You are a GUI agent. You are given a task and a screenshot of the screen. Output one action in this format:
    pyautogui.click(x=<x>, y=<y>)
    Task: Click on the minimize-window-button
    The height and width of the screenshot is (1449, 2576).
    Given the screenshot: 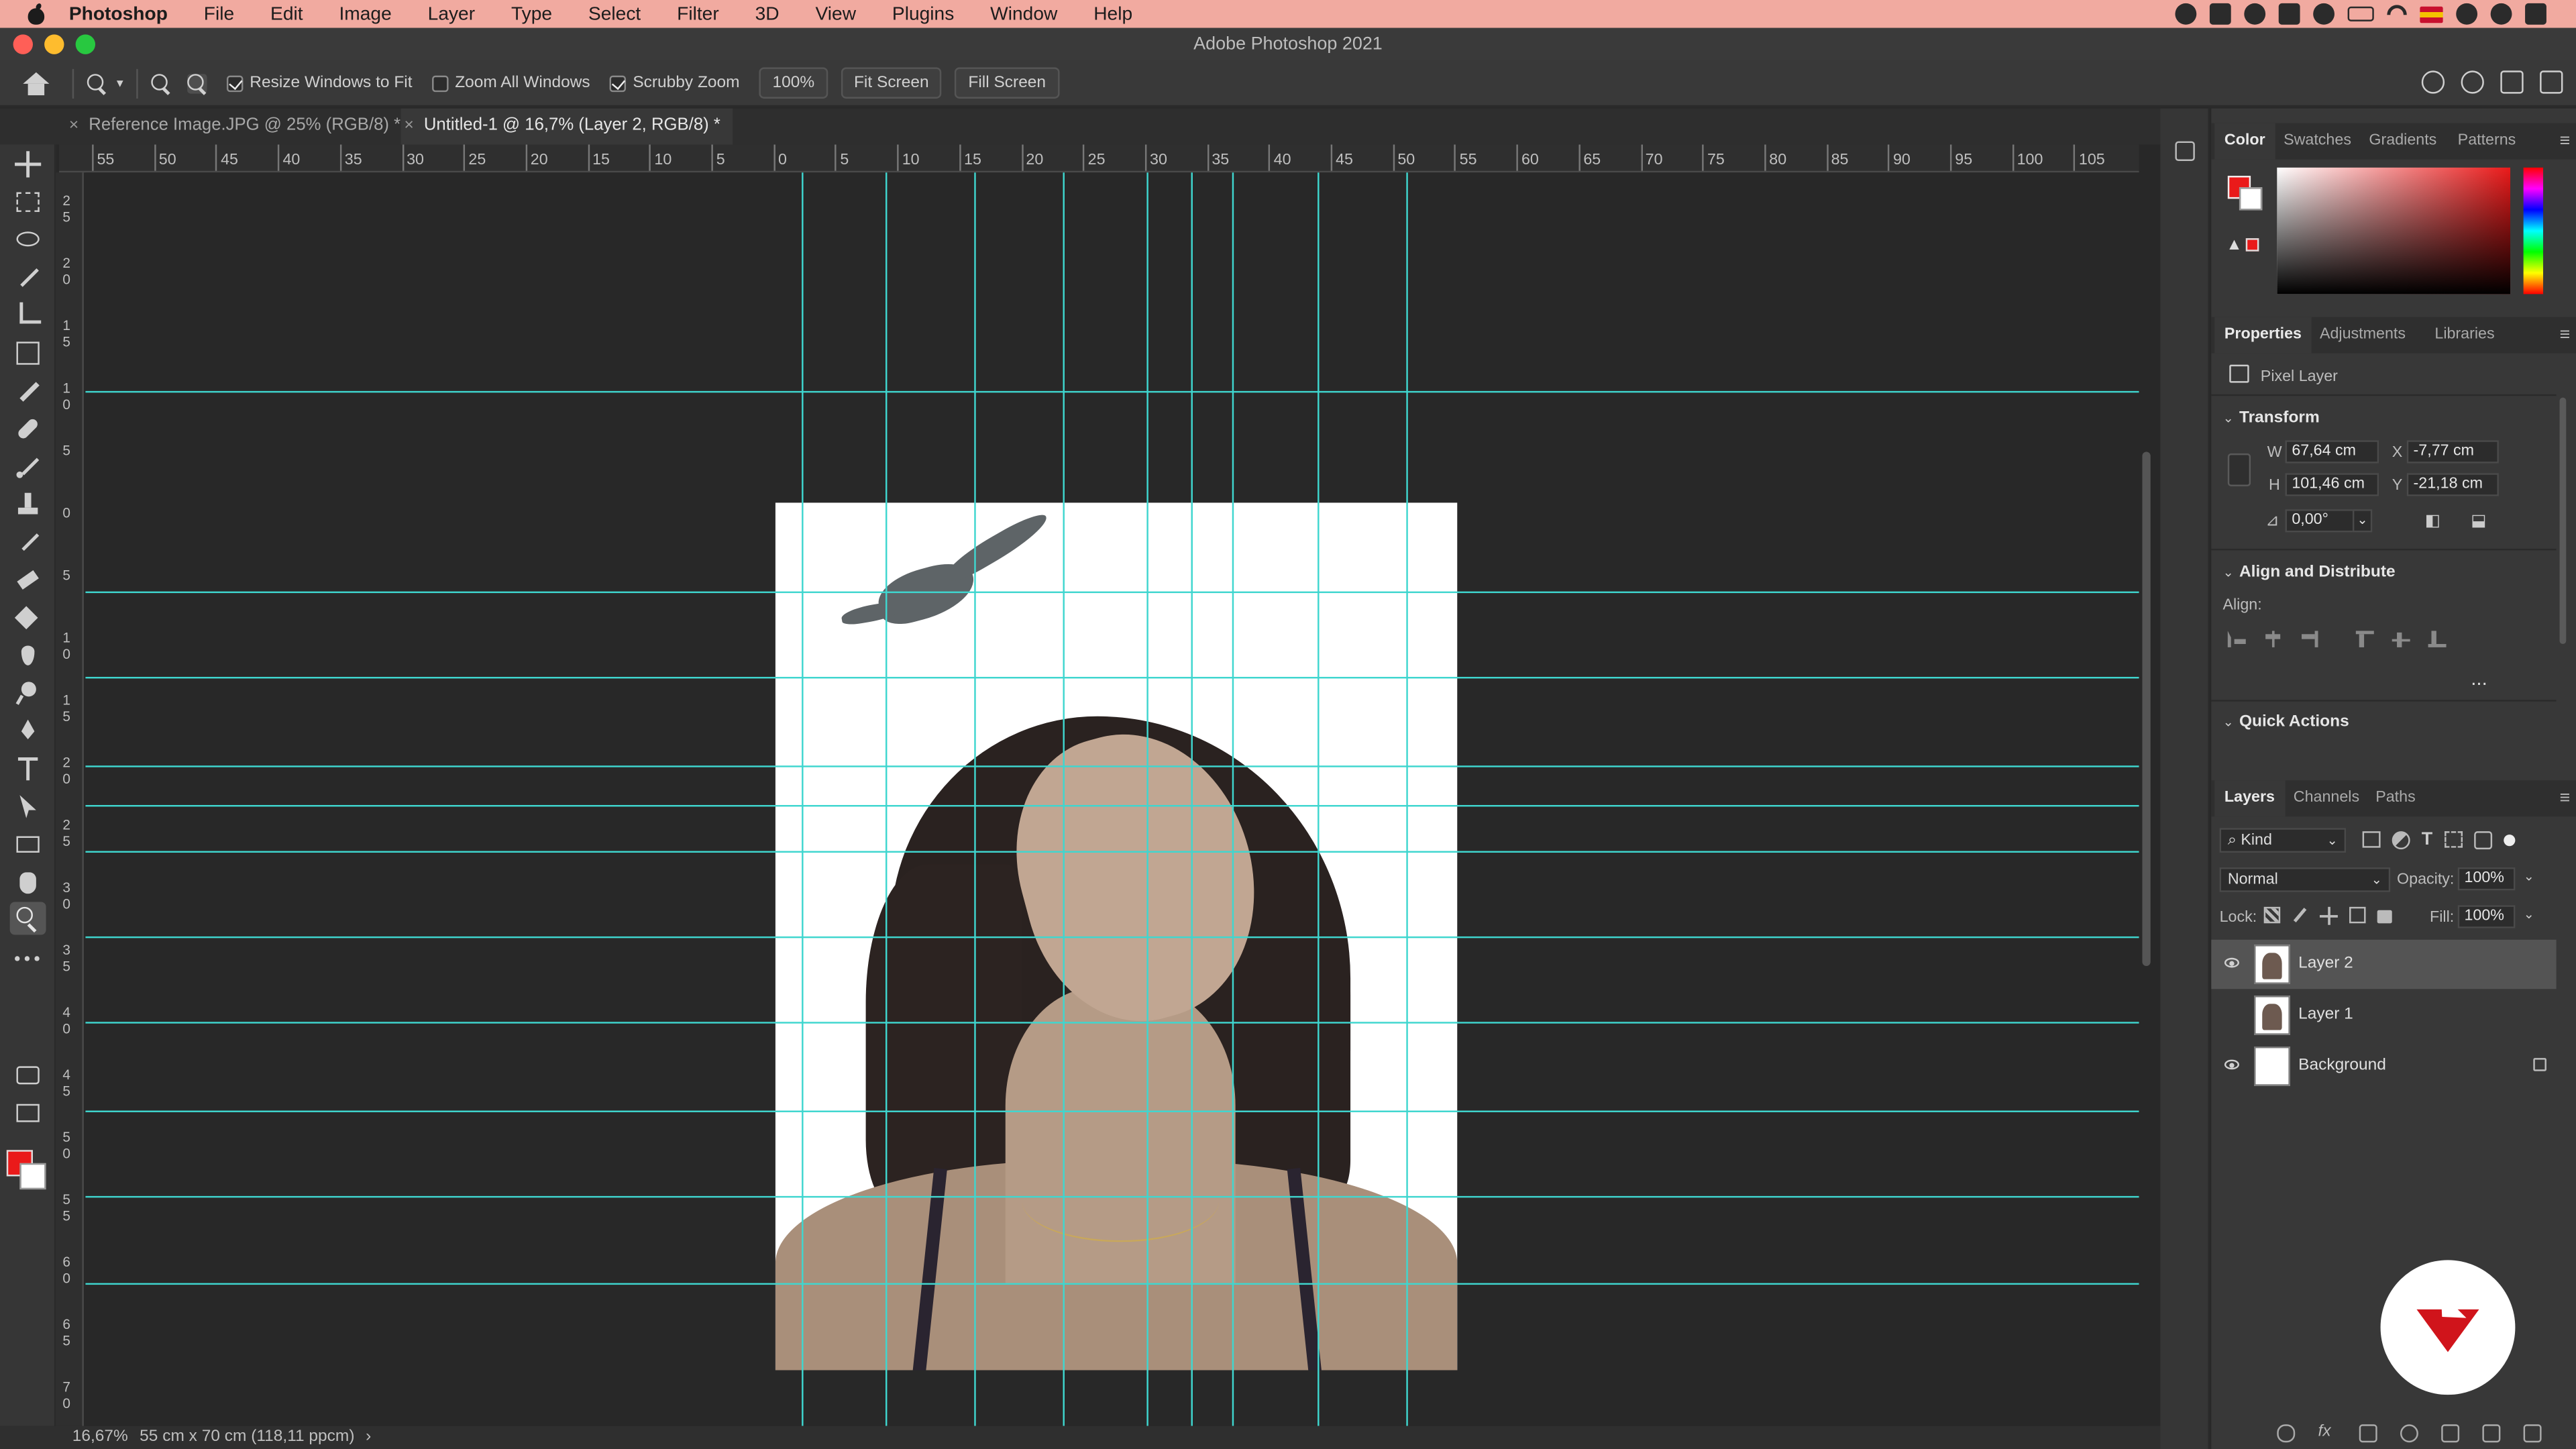 What is the action you would take?
    pyautogui.click(x=54, y=44)
    